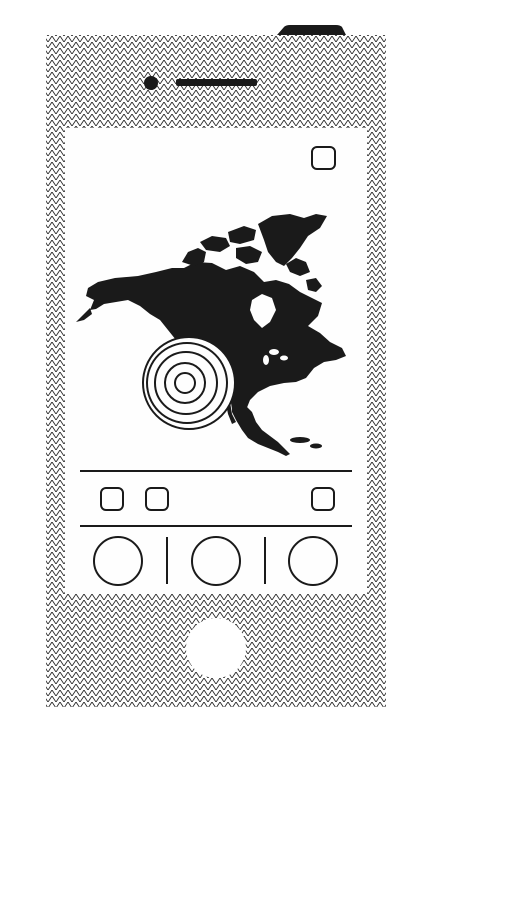 This screenshot has width=530, height=909. What do you see at coordinates (189, 383) in the screenshot?
I see `concentric-circles-target-icon` at bounding box center [189, 383].